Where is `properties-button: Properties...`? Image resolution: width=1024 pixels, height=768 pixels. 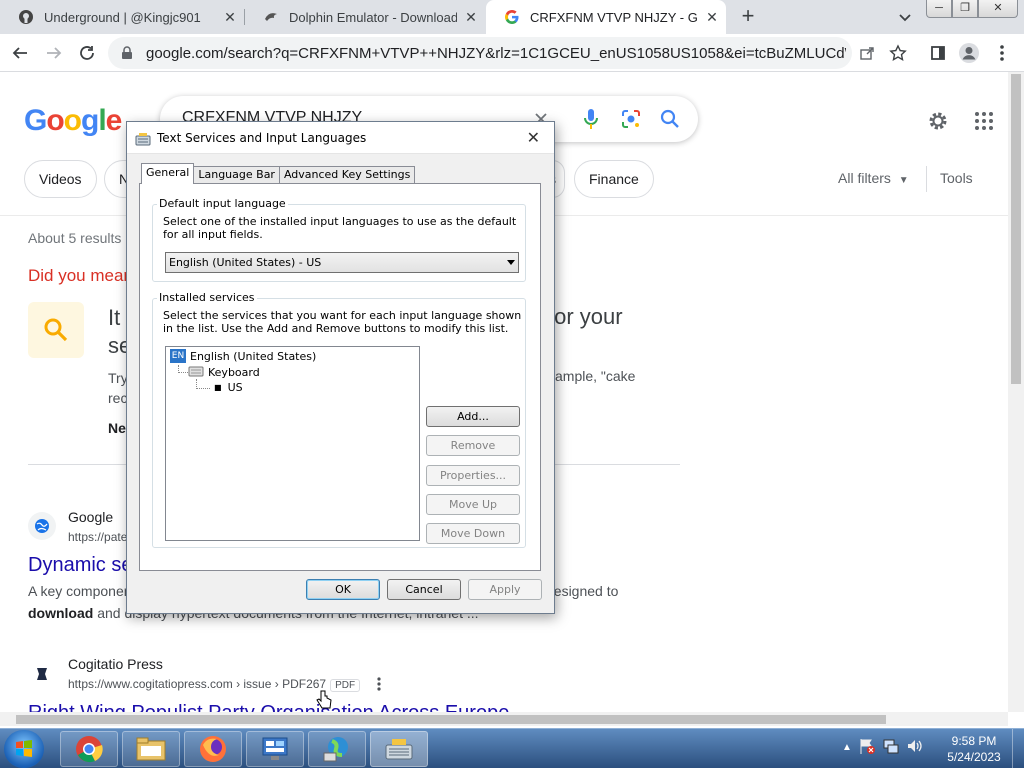 properties-button: Properties... is located at coordinates (473, 475).